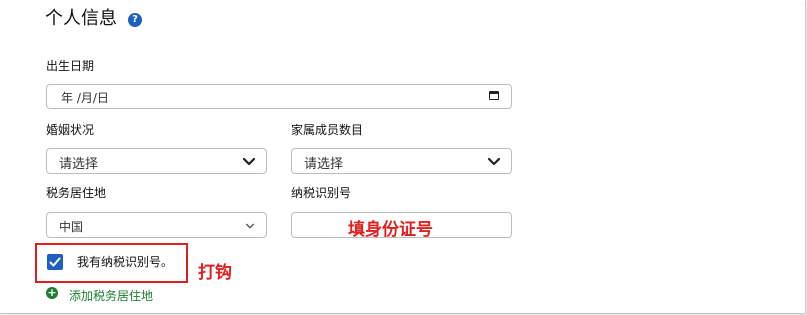 This screenshot has height=315, width=807. What do you see at coordinates (79, 164) in the screenshot?
I see `marital-status-value: 请选择` at bounding box center [79, 164].